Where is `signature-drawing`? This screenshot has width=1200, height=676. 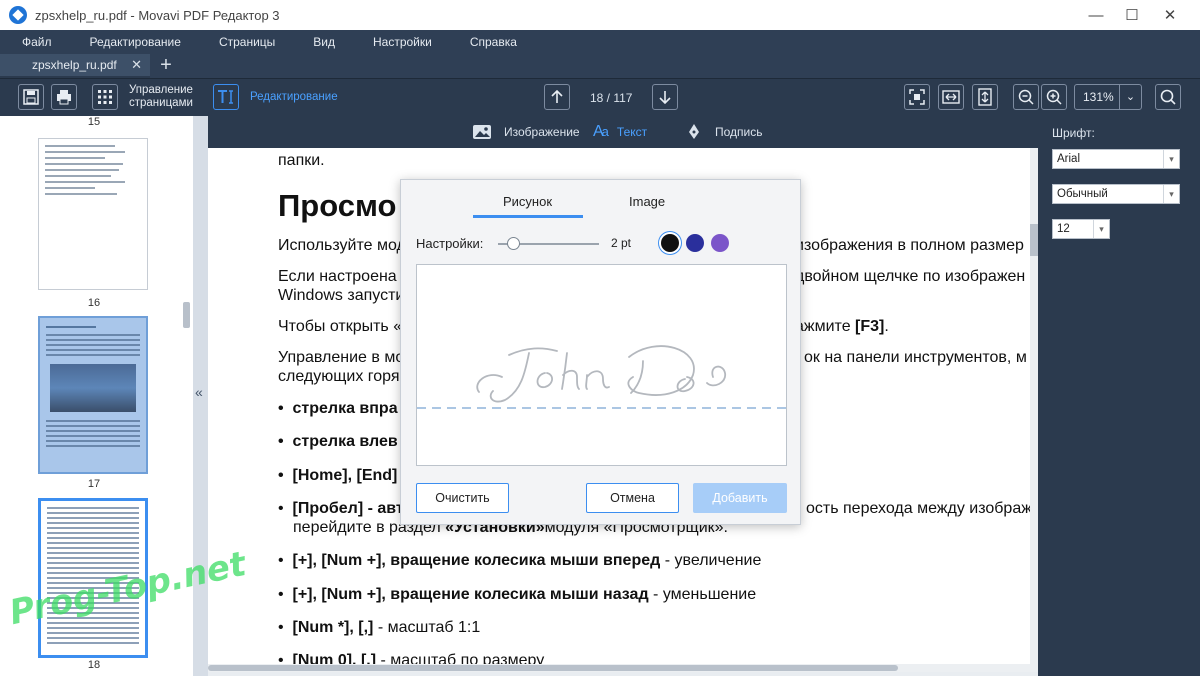
signature-drawing is located at coordinates (601, 377).